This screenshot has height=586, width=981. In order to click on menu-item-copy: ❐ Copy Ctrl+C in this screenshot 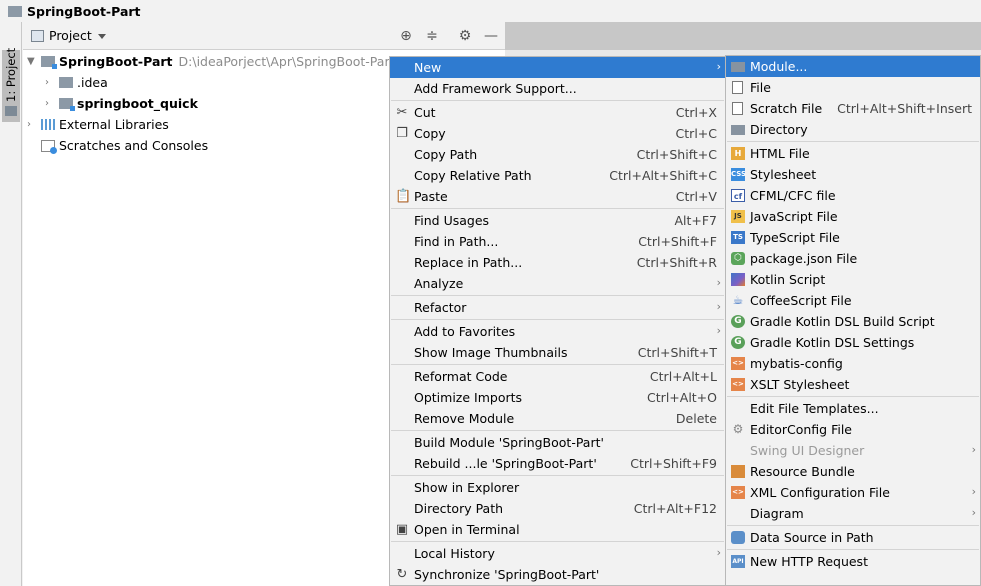, I will do `click(557, 133)`.